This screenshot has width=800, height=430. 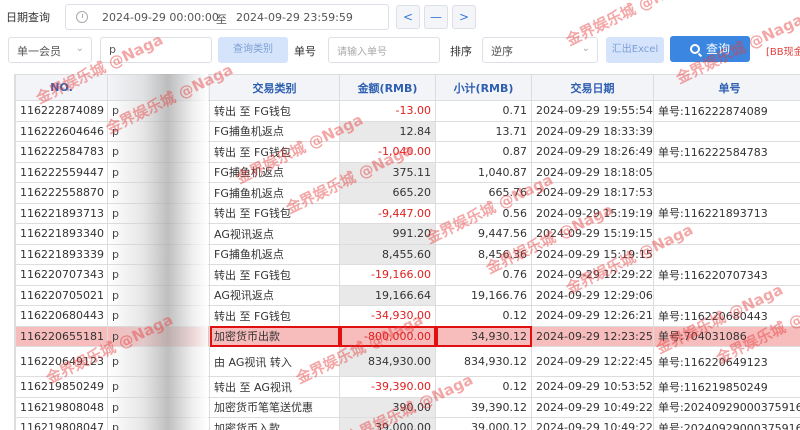 What do you see at coordinates (61, 254) in the screenshot?
I see `cell-no: 116221893339` at bounding box center [61, 254].